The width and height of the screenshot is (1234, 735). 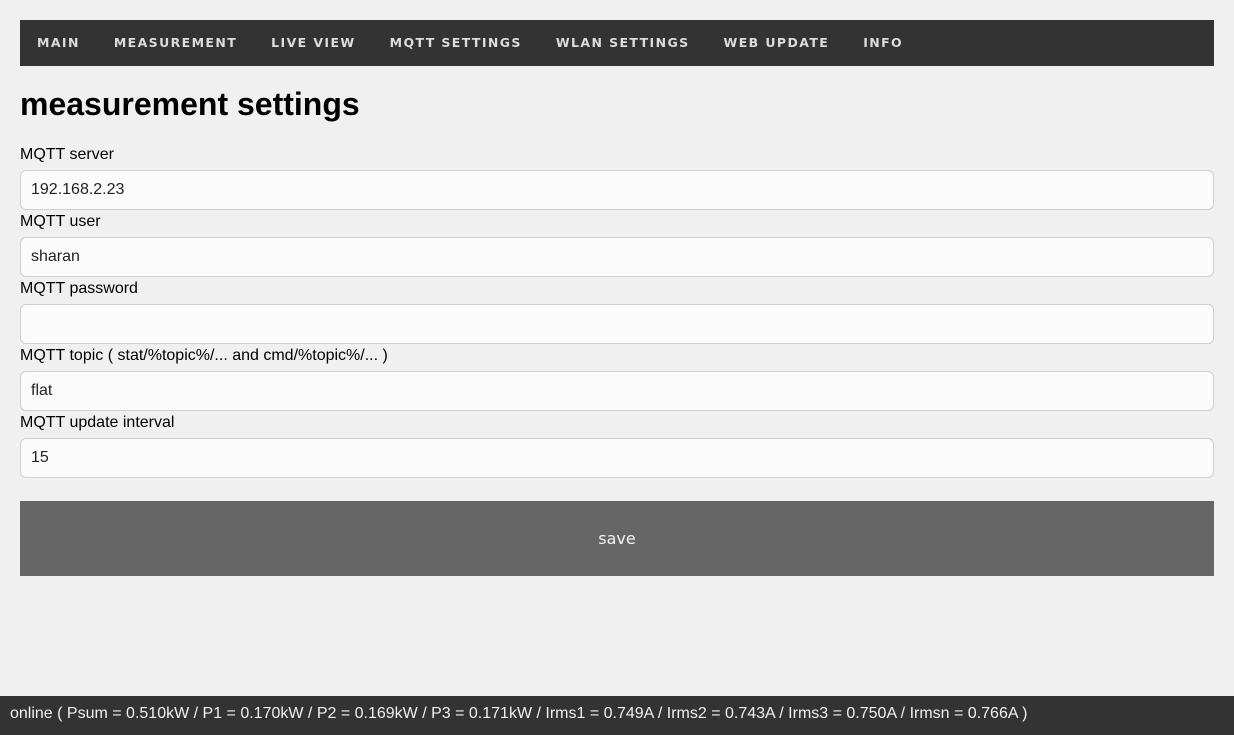 I want to click on mqtt-password-input, so click(x=617, y=324).